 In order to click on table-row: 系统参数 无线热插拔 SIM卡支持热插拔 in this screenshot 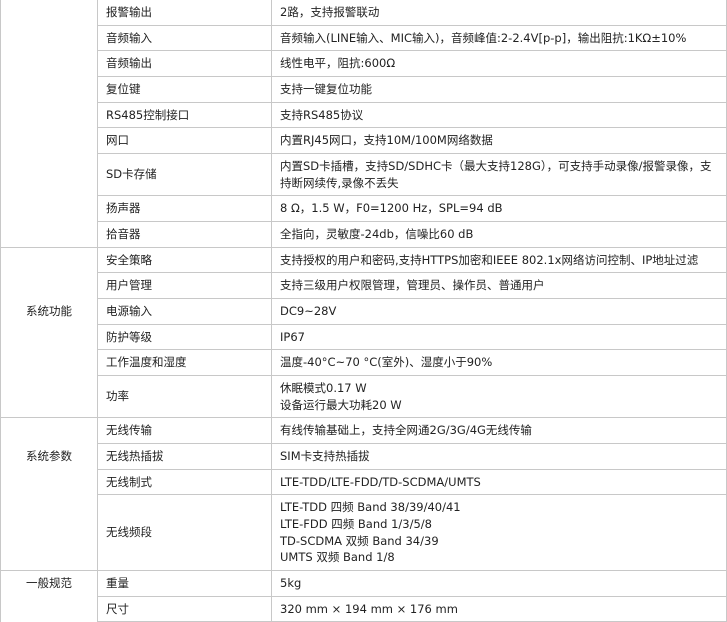, I will do `click(363, 456)`.